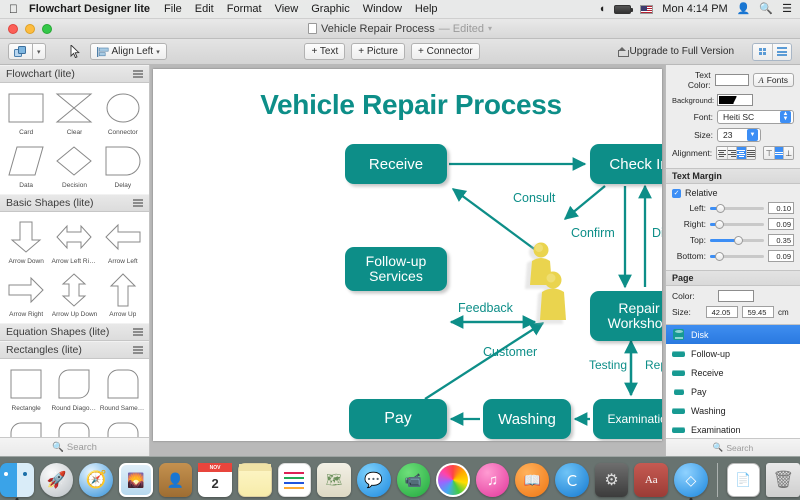 The width and height of the screenshot is (800, 500). What do you see at coordinates (26, 165) in the screenshot?
I see `shape-item-data: Data` at bounding box center [26, 165].